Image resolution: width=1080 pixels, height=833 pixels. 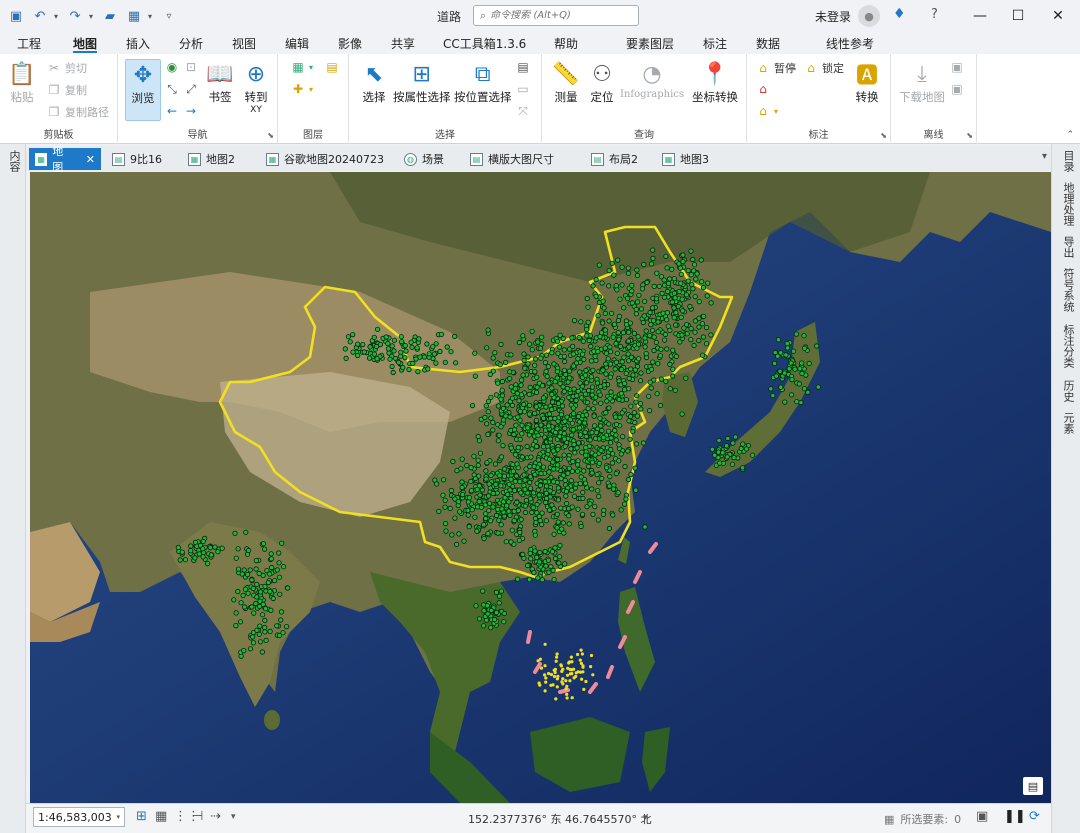 What do you see at coordinates (1034, 816) in the screenshot?
I see `refresh-icon: ⟳` at bounding box center [1034, 816].